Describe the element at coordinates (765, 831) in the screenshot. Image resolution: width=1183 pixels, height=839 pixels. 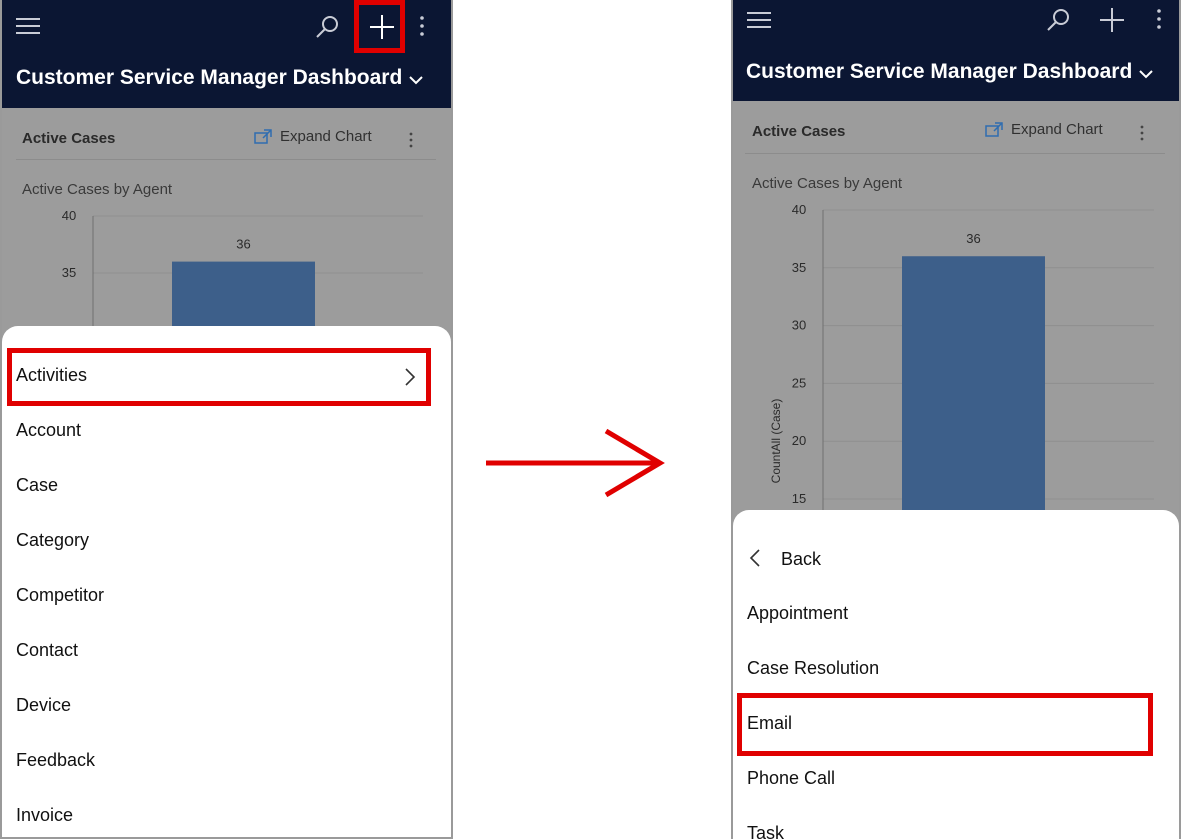
I see `menu-item-task: Task` at that location.